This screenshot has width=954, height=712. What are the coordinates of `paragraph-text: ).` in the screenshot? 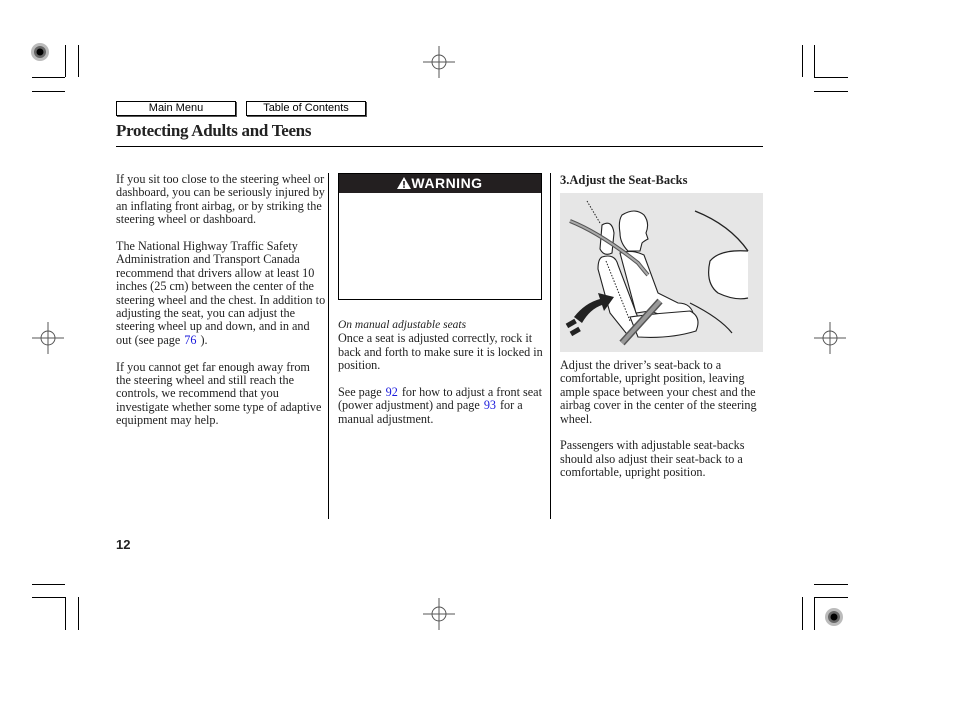 It's located at (204, 339).